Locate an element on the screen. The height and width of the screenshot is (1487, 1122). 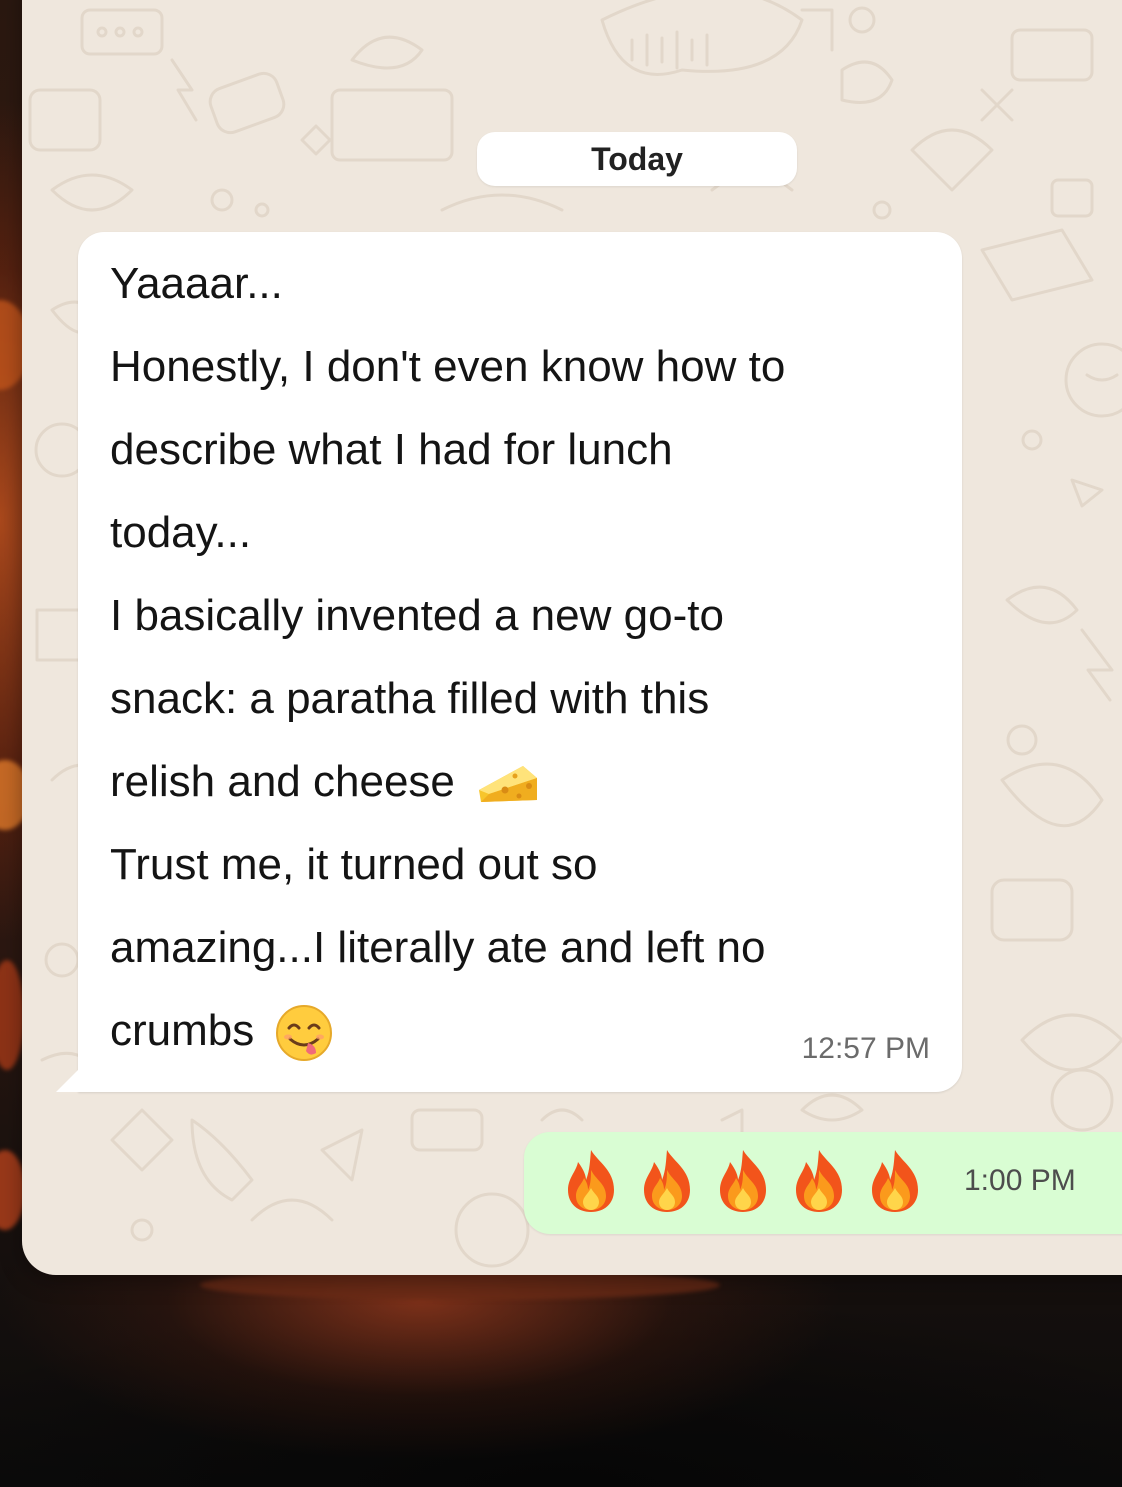
message-line: snack: a paratha filled with this is located at coordinates (410, 698).